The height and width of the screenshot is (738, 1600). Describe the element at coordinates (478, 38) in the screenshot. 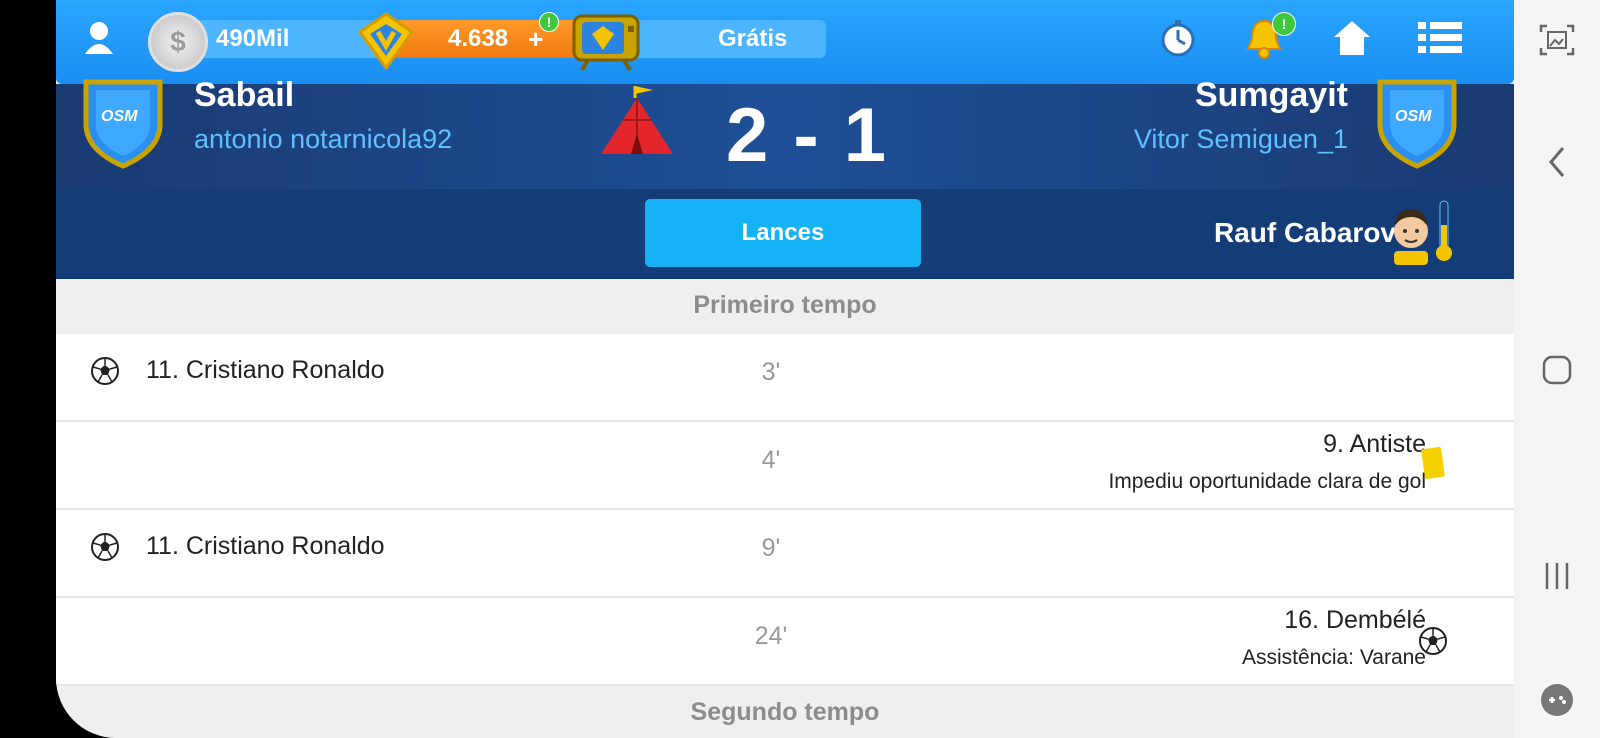

I see `gems-value: 4.638` at that location.